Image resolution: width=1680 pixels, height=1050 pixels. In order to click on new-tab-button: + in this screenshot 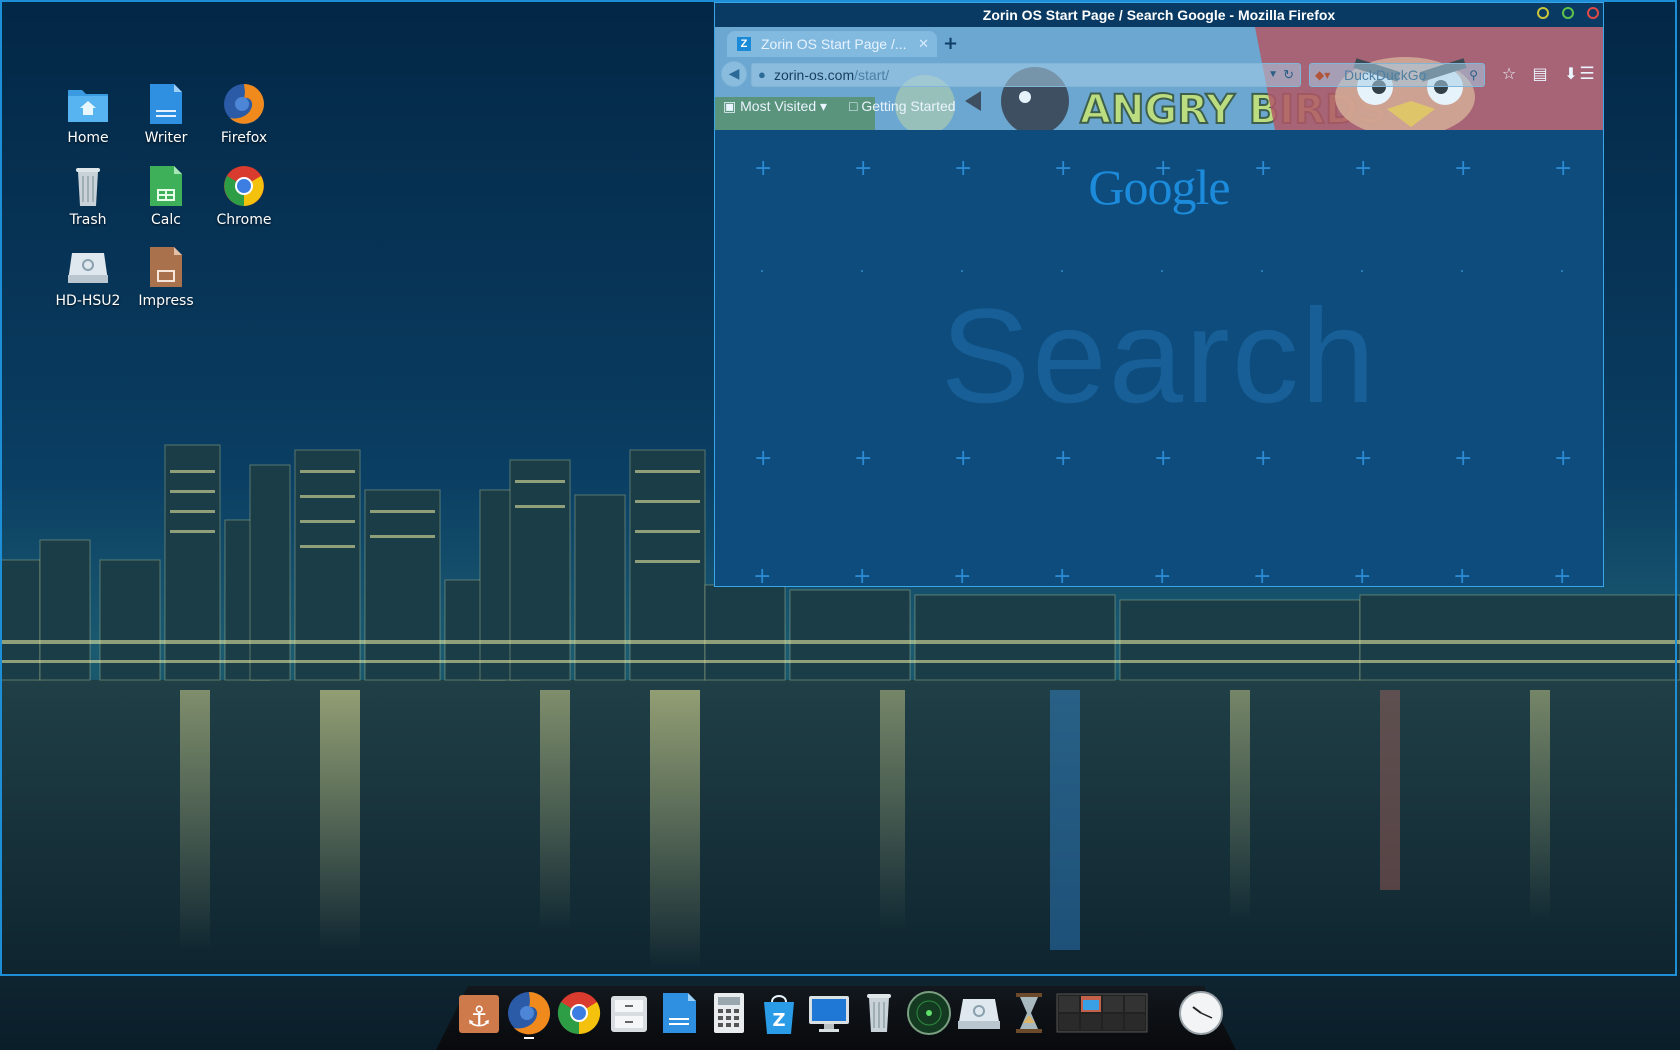, I will do `click(950, 43)`.